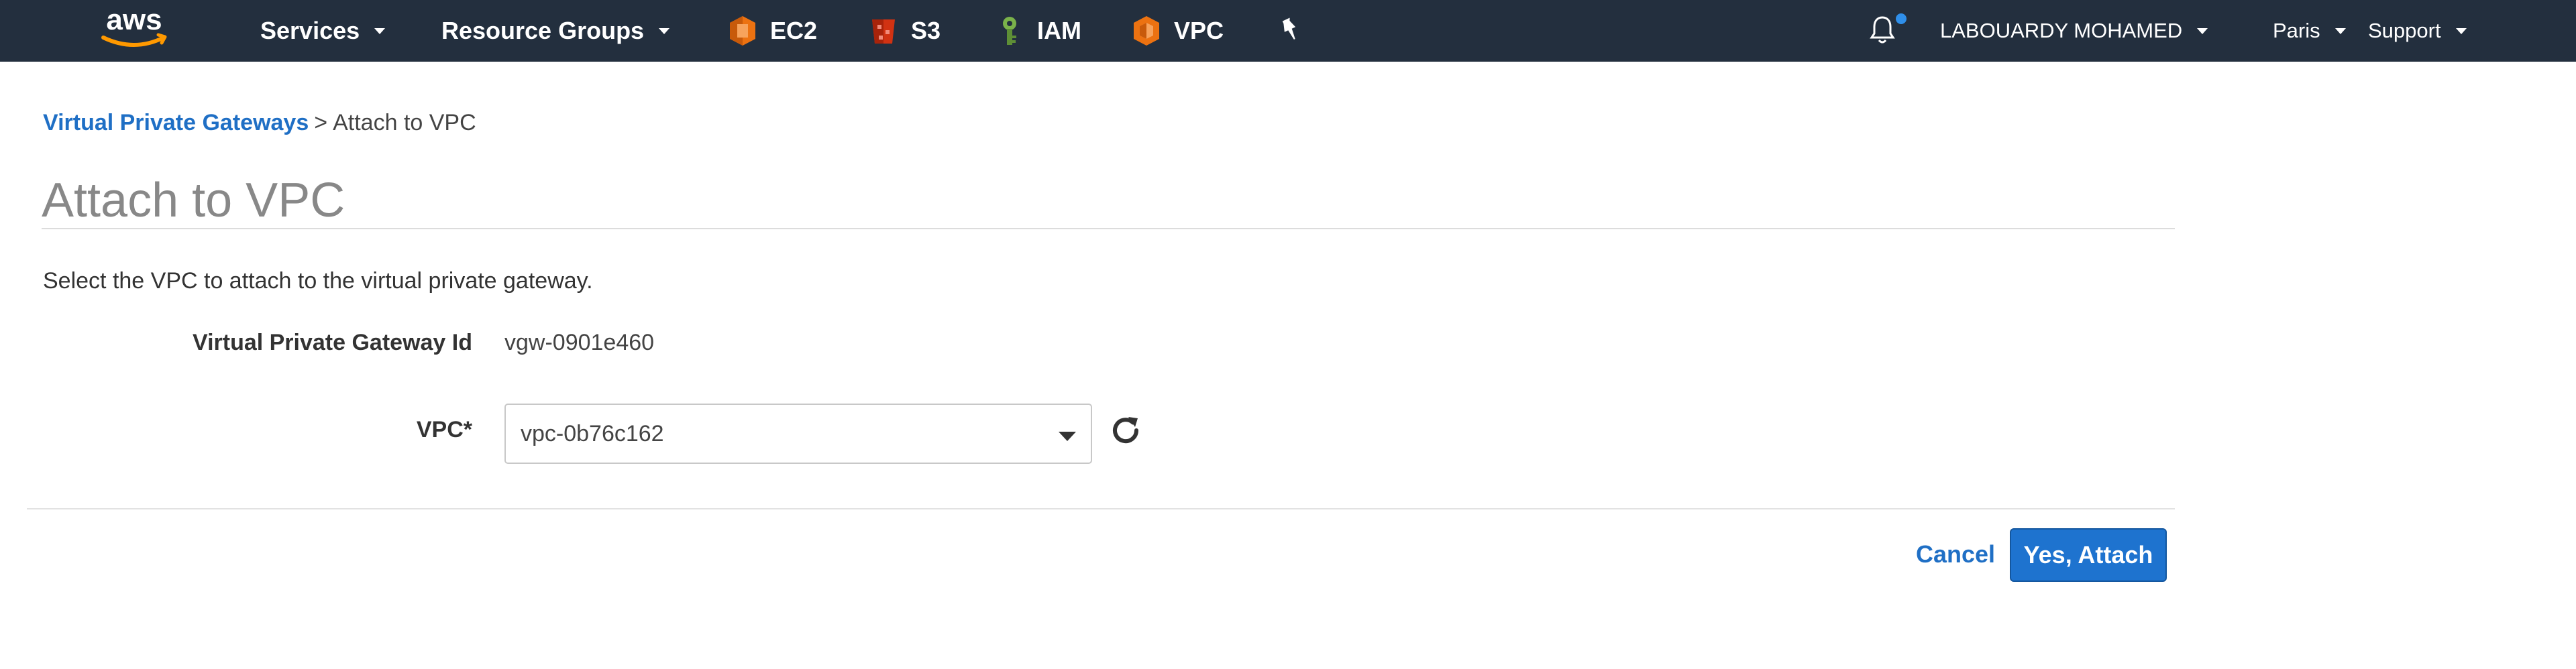 This screenshot has height=669, width=2576. I want to click on services-label: Services, so click(310, 30).